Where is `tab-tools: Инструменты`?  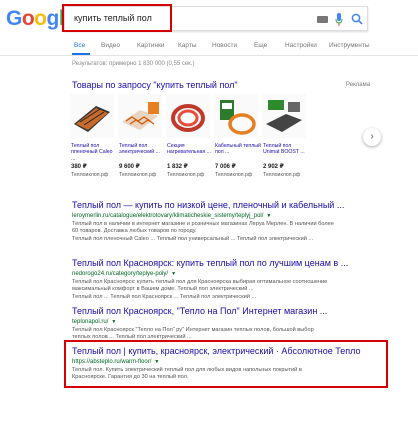 tab-tools: Инструменты is located at coordinates (349, 45).